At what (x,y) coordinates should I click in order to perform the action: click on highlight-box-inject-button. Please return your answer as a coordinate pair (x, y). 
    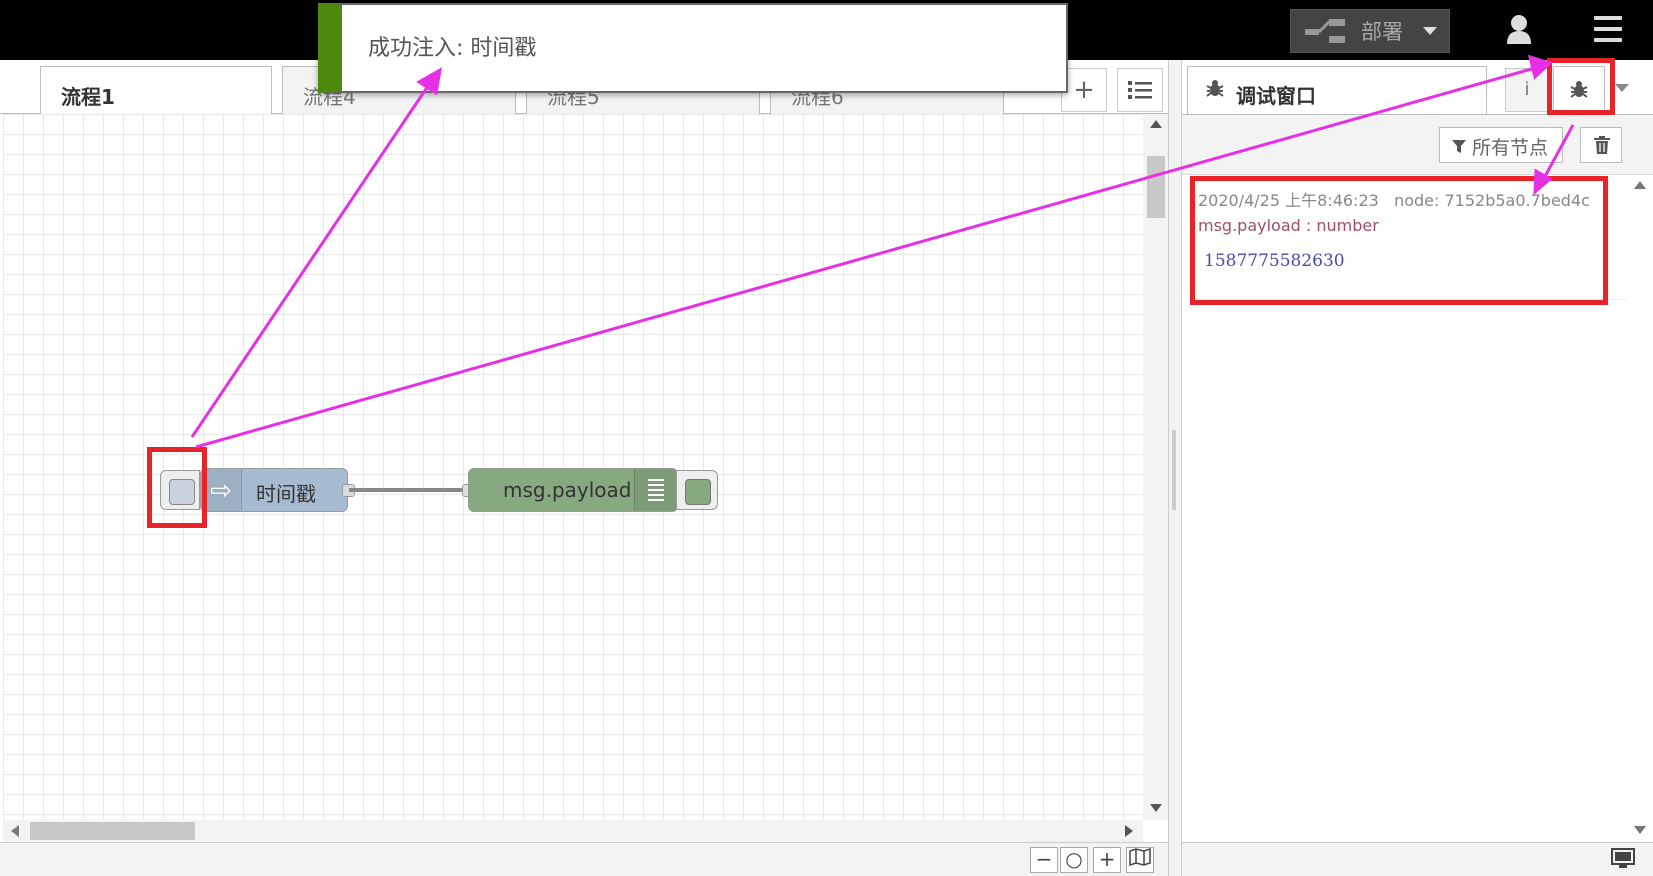
    Looking at the image, I should click on (177, 487).